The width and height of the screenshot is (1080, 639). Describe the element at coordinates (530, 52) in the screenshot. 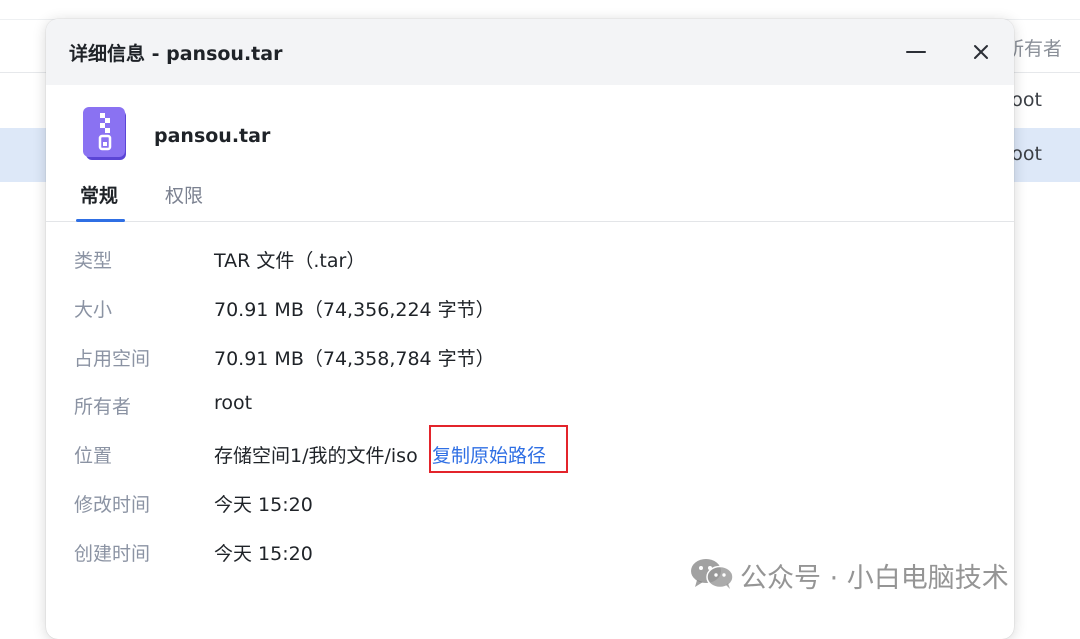

I see `dialog-titlebar: 详细信息 - pansou.tar` at that location.